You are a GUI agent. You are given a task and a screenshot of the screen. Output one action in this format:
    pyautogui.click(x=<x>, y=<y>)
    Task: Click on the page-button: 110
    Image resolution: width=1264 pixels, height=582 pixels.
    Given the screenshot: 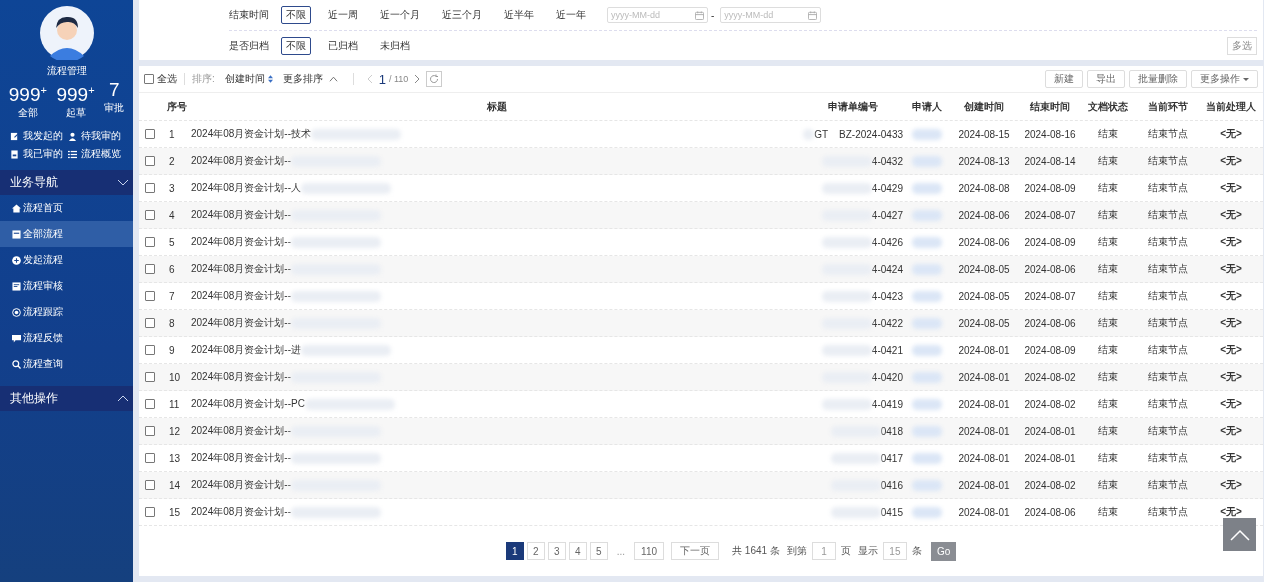 What is the action you would take?
    pyautogui.click(x=649, y=551)
    